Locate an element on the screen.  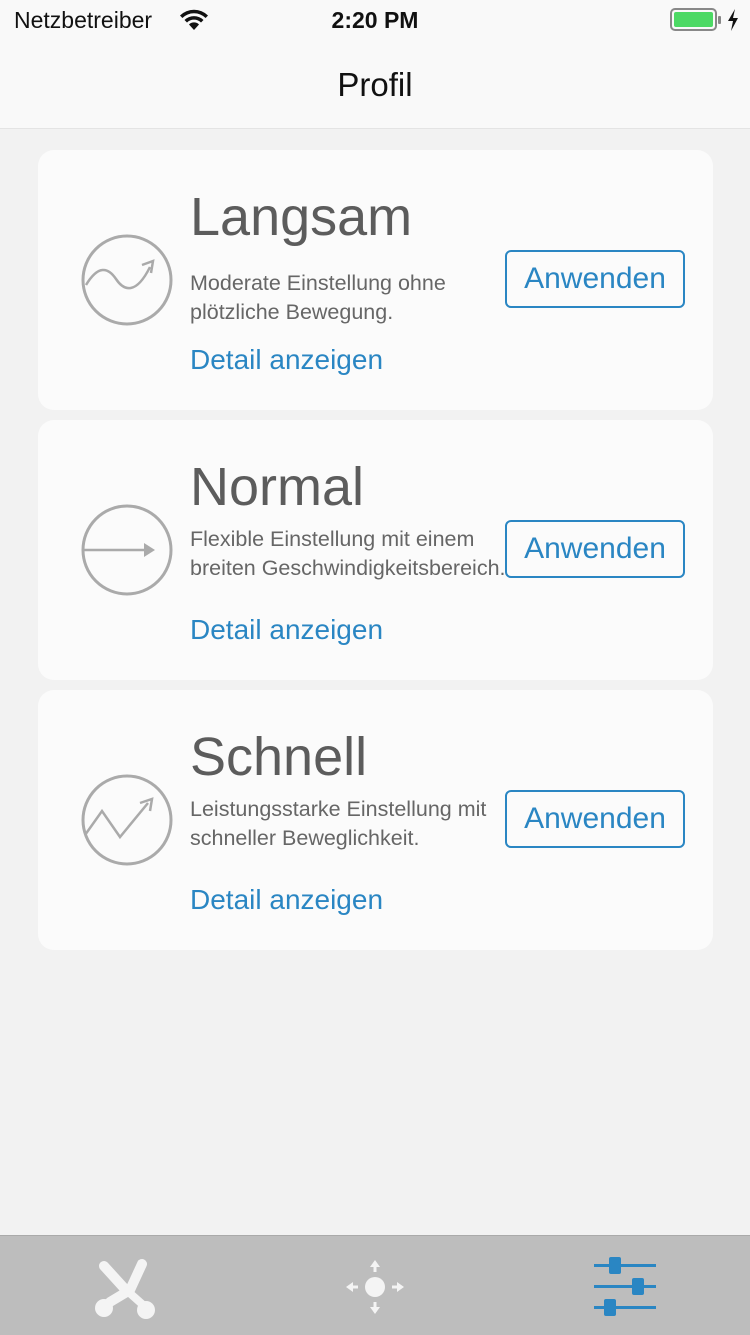
gimbal-icon is located at coordinates (125, 1287).